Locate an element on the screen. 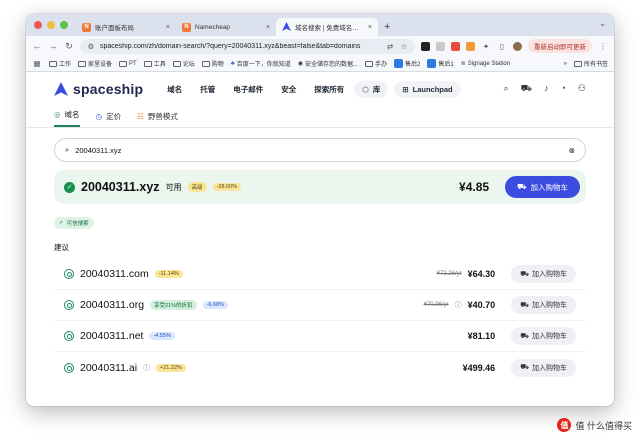  suggestion-price: ¥81.10 is located at coordinates (481, 336).